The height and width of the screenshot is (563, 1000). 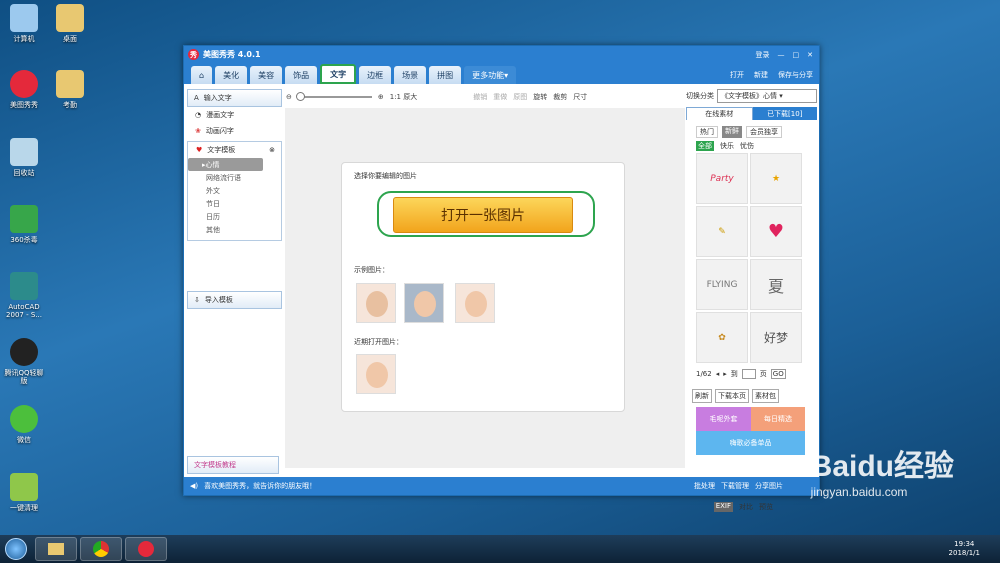 What do you see at coordinates (722, 178) in the screenshot?
I see `material-item: Party` at bounding box center [722, 178].